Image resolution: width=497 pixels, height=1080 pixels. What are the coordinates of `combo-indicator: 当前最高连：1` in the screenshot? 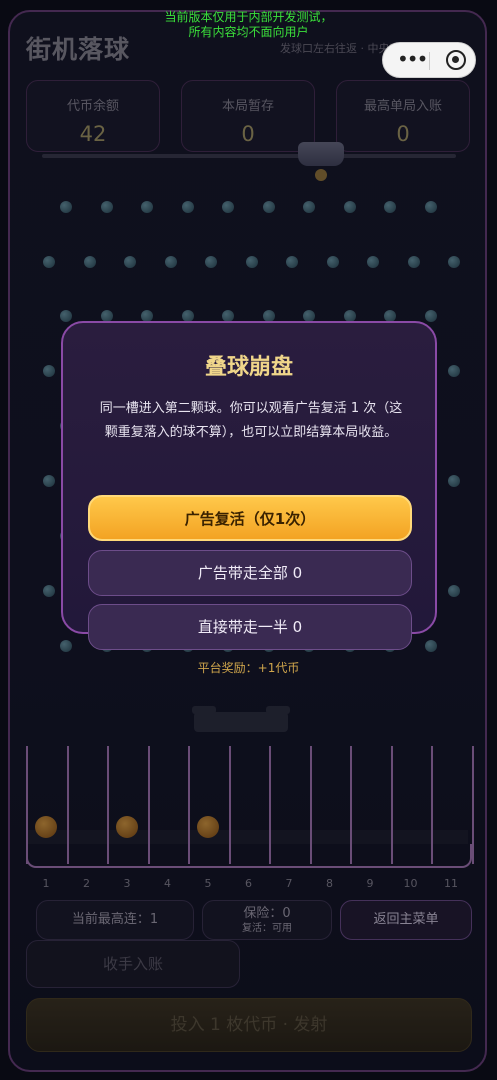 It's located at (115, 920).